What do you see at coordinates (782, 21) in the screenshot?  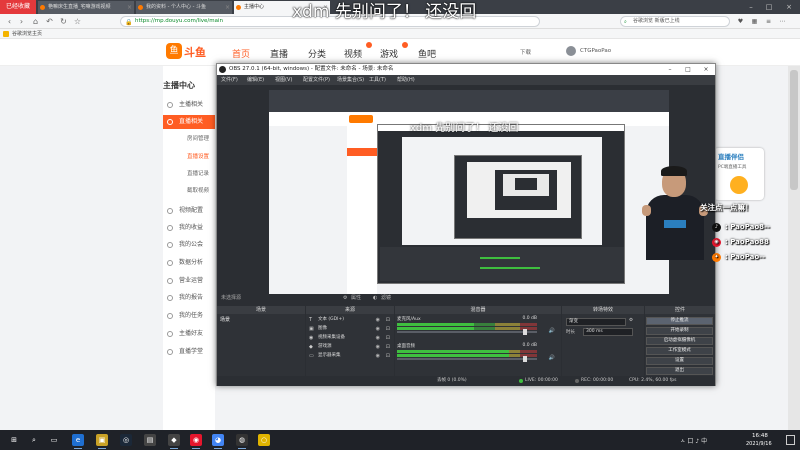 I see `more-icon: ⋯` at bounding box center [782, 21].